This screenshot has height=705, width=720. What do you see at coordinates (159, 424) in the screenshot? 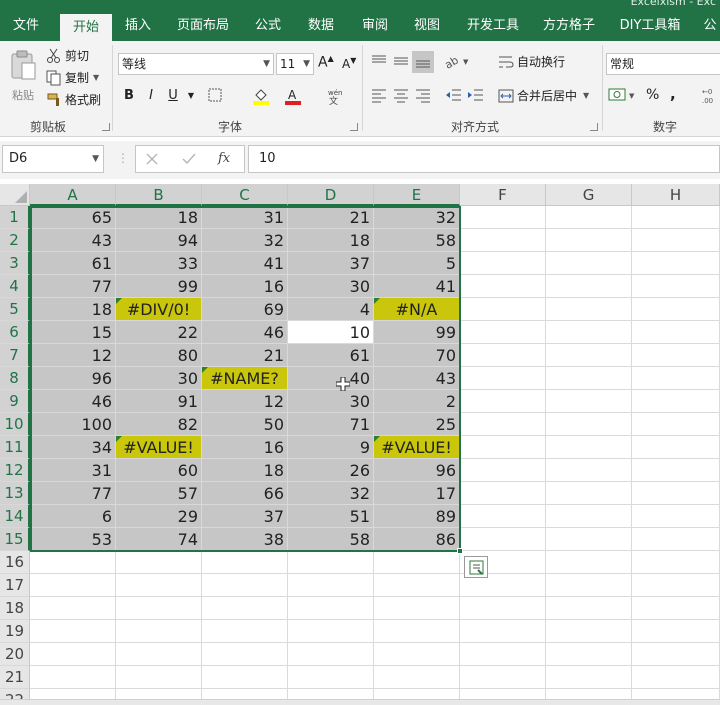
I see `cell: 82` at bounding box center [159, 424].